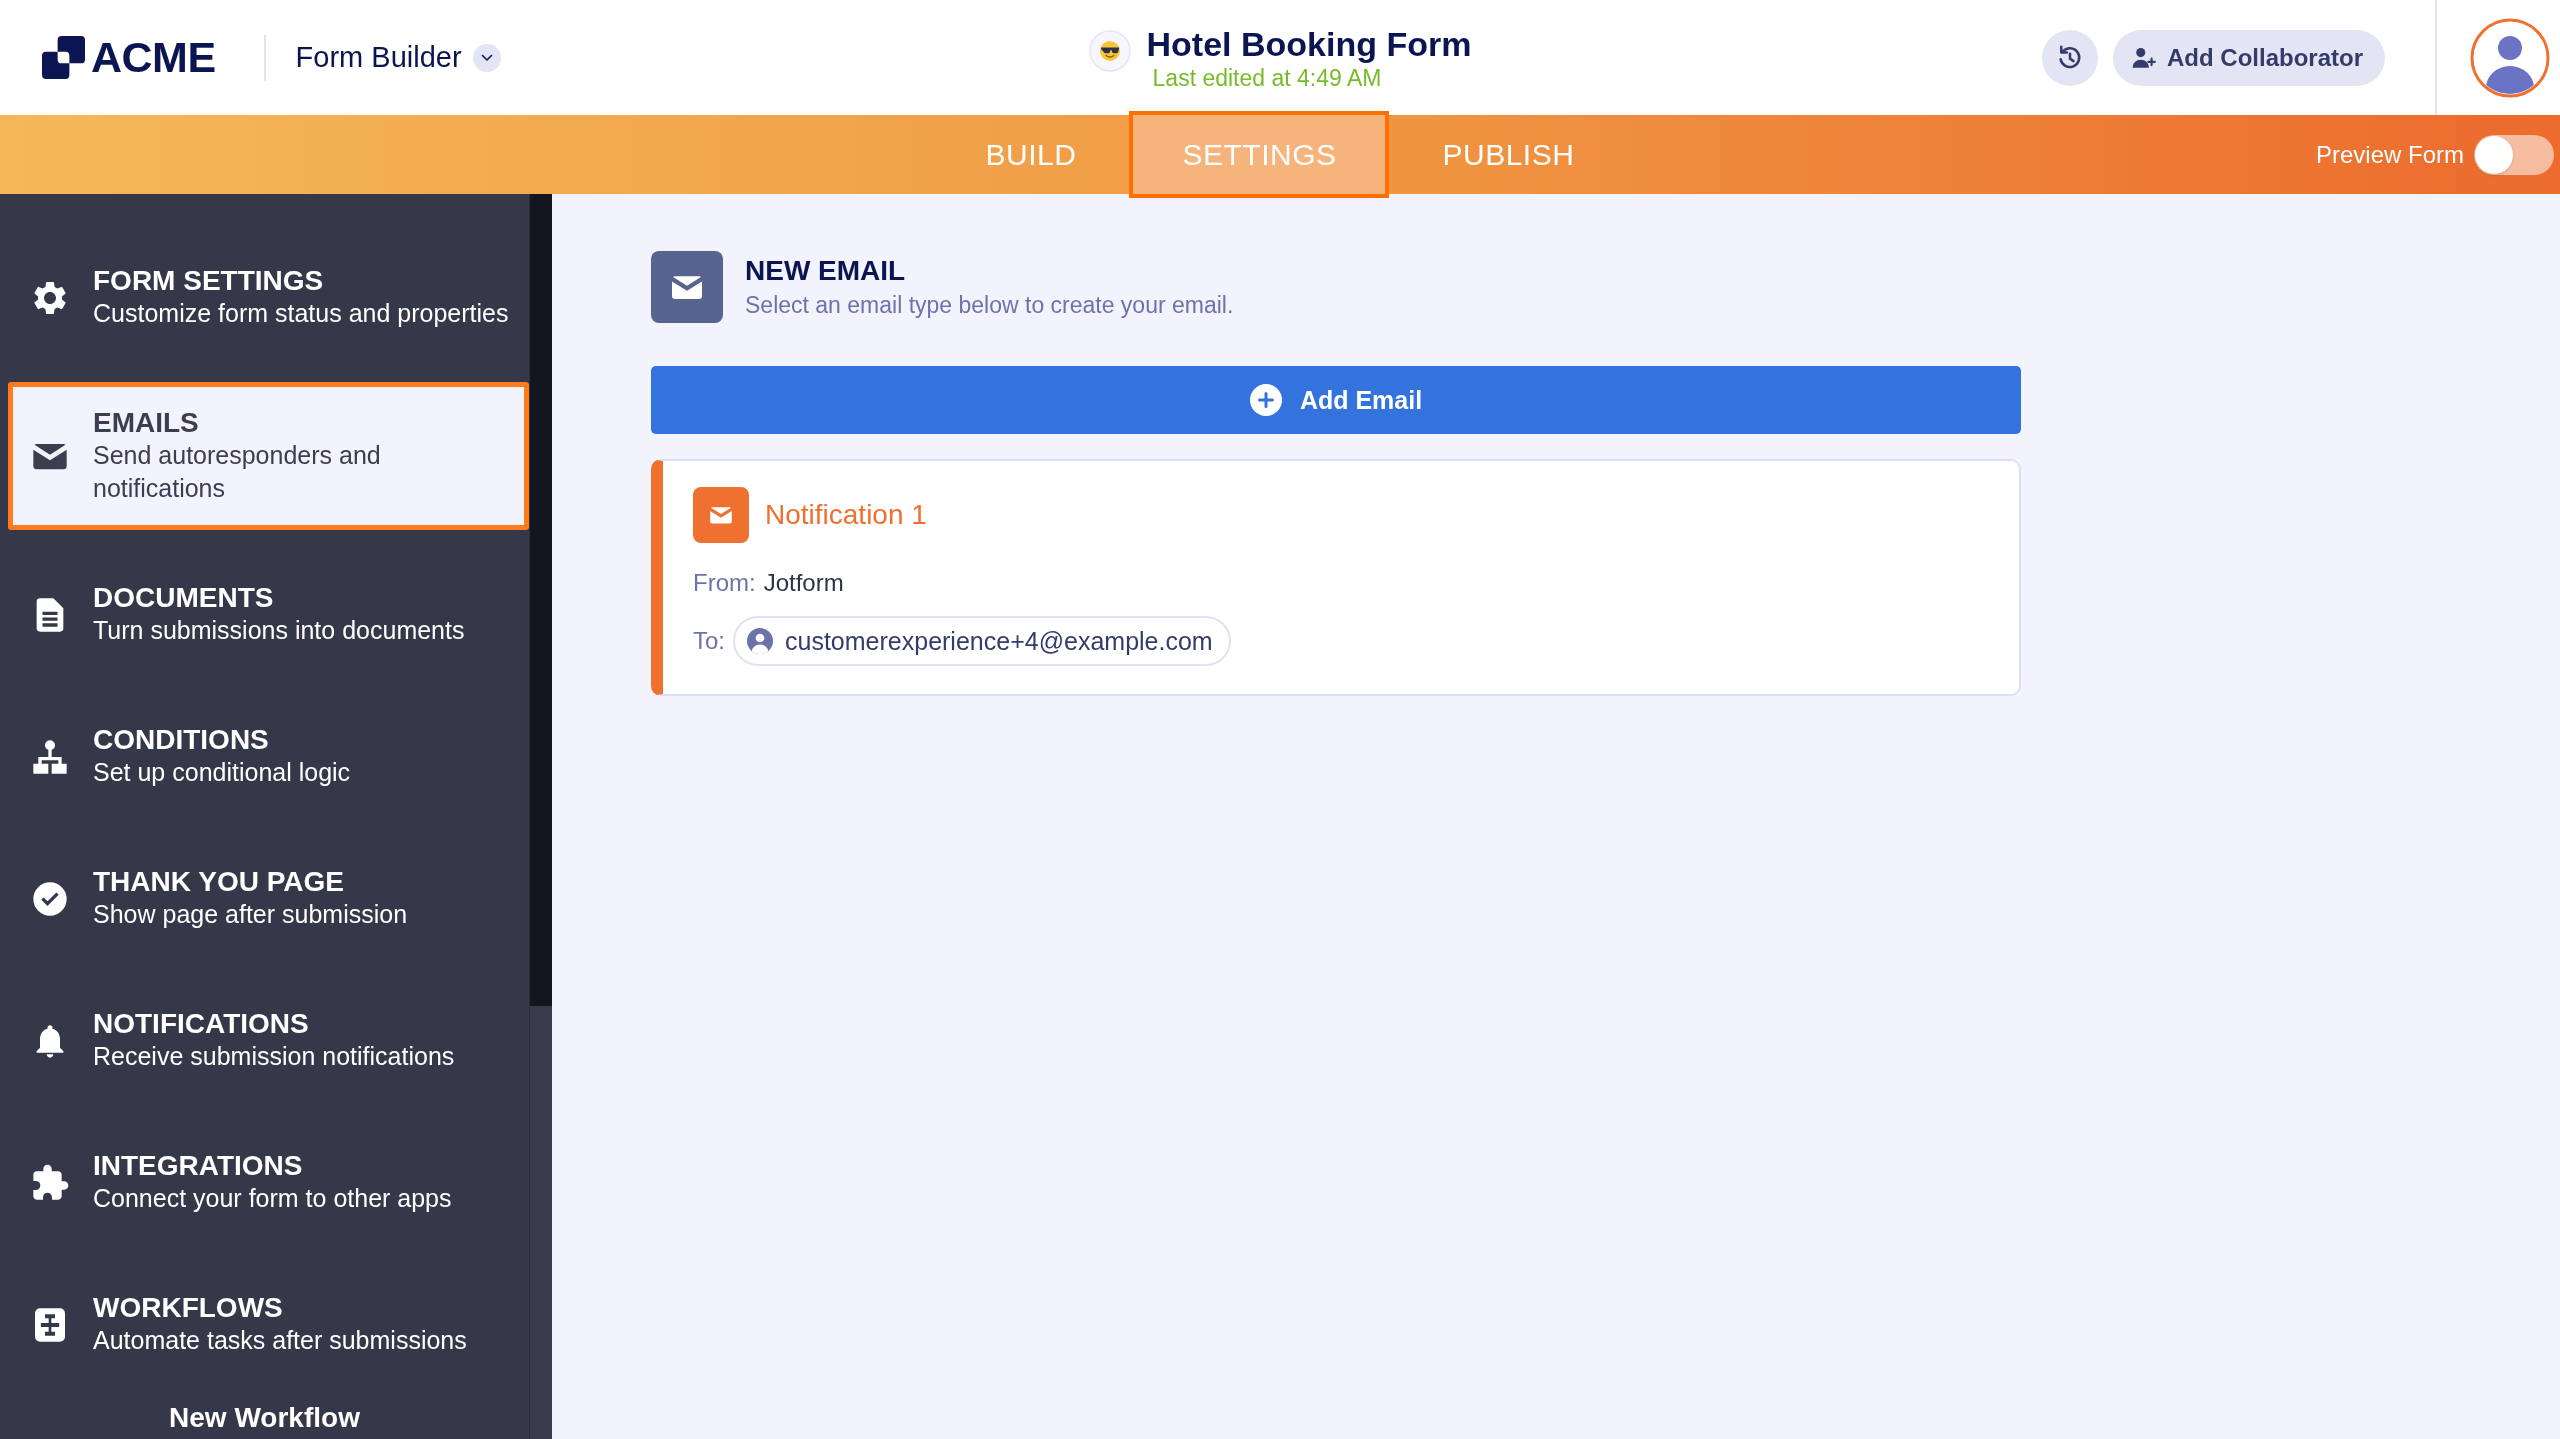 This screenshot has width=2560, height=1439. Describe the element at coordinates (264, 1418) in the screenshot. I see `new-workflow-button: New Workflow` at that location.